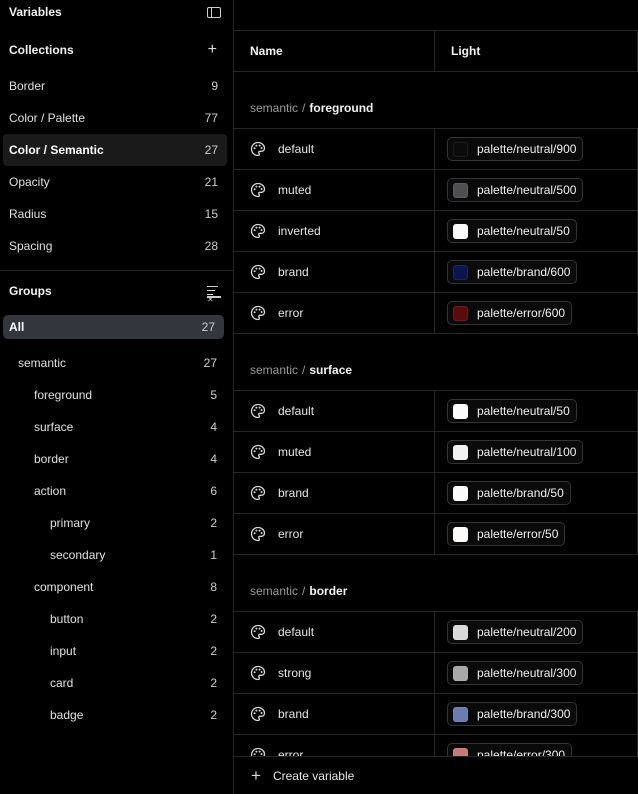  What do you see at coordinates (515, 190) in the screenshot?
I see `alias-chip: palette/neutral/500` at bounding box center [515, 190].